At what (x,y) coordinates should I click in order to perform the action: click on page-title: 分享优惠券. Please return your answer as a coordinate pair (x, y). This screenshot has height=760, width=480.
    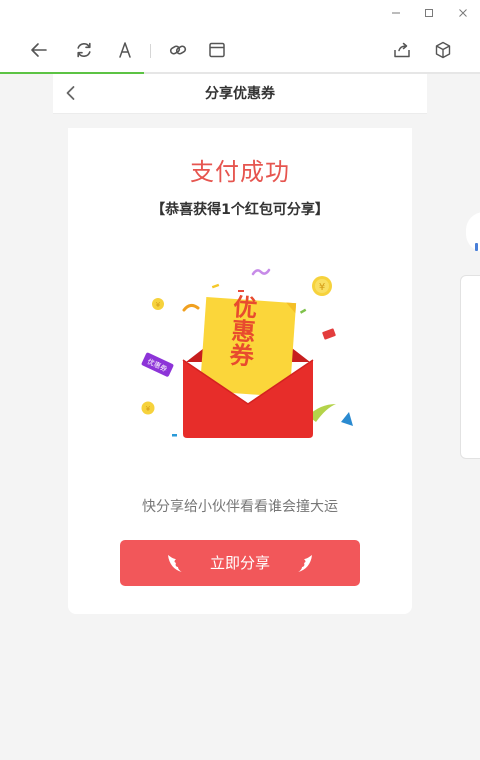
    Looking at the image, I should click on (240, 94).